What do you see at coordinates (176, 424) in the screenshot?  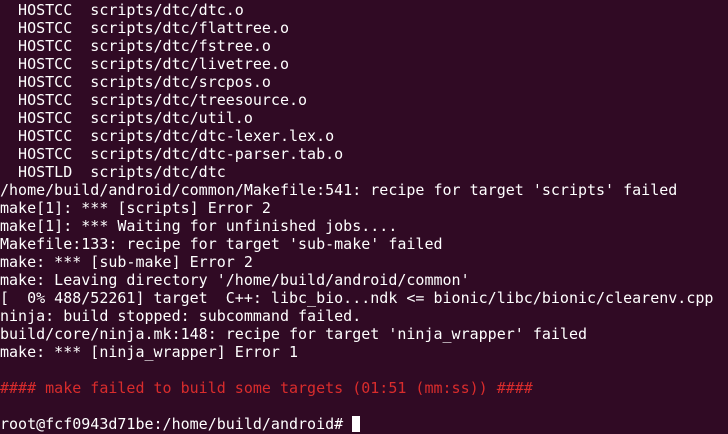 I see `shell-prompt: root@fcf0943d71be:/home/build/android#` at bounding box center [176, 424].